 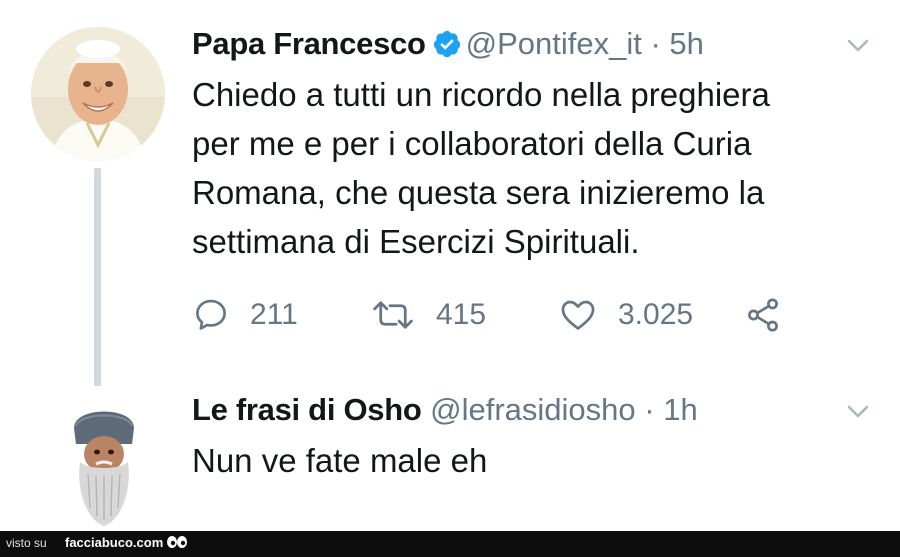 I want to click on tweet-text: Nun ve fate male eh, so click(x=340, y=460).